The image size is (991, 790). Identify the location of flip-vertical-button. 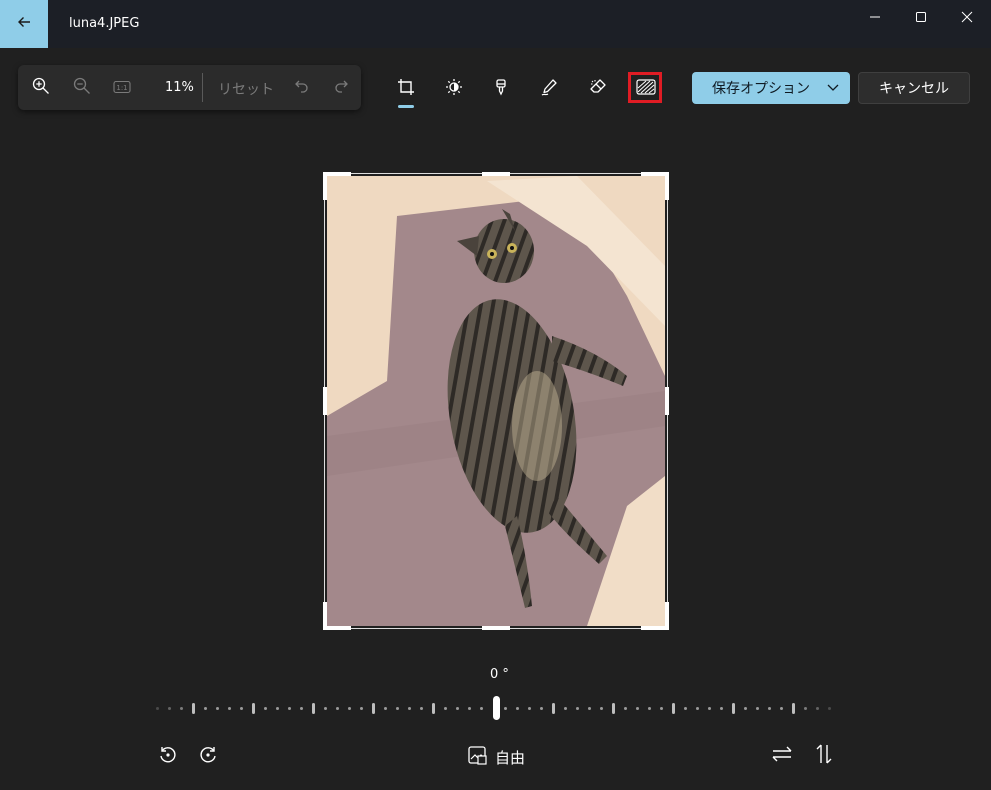
(824, 756).